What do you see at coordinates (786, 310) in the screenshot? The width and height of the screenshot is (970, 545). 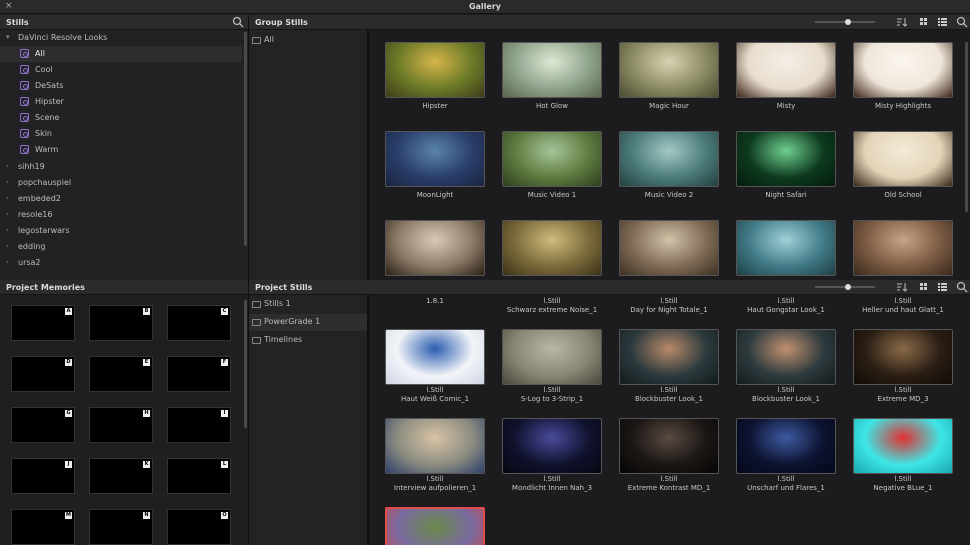 I see `still-name: Haut Gongstar Look_1` at bounding box center [786, 310].